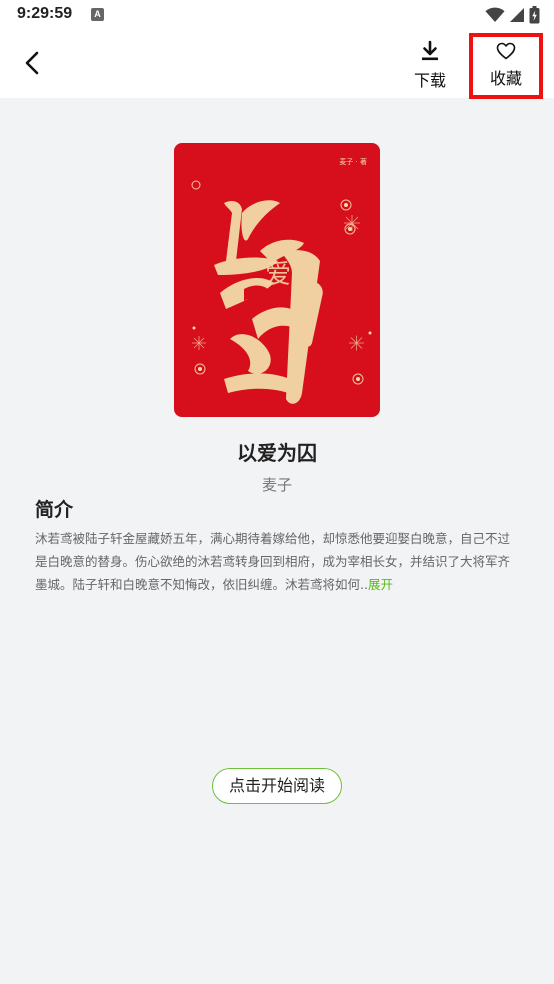 This screenshot has height=984, width=554. What do you see at coordinates (281, 292) in the screenshot?
I see `cover-art: 爱` at bounding box center [281, 292].